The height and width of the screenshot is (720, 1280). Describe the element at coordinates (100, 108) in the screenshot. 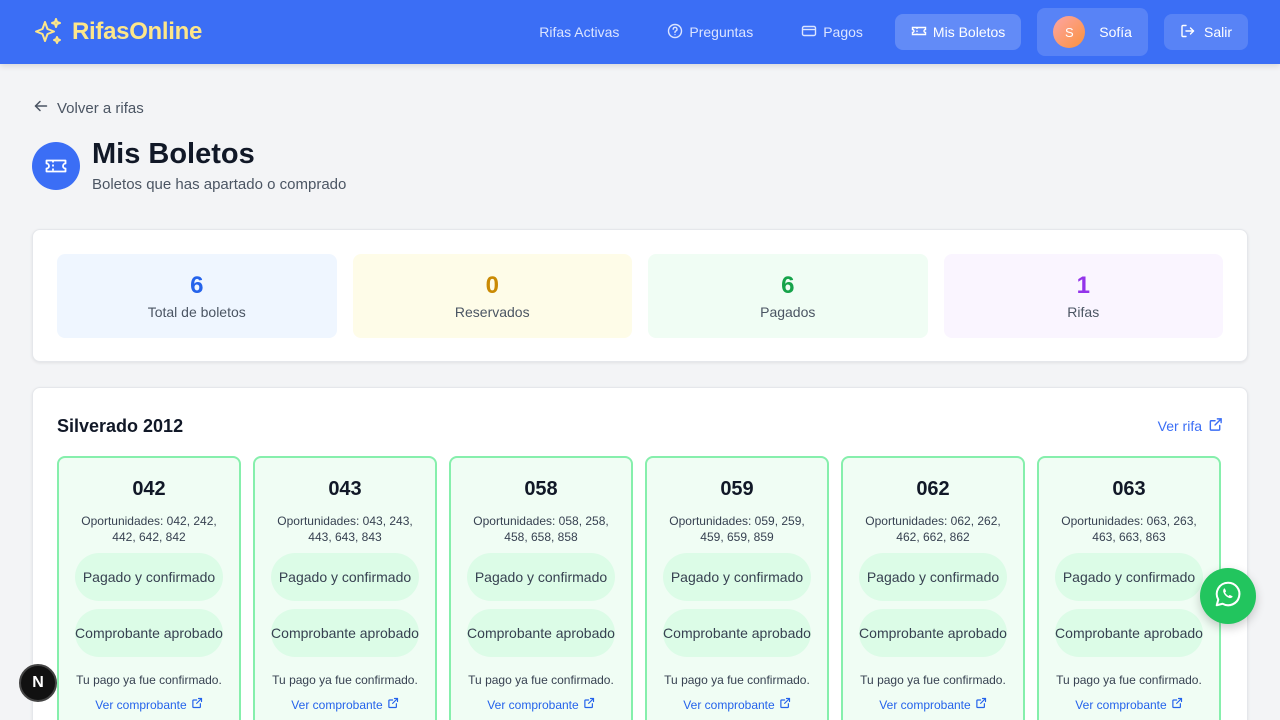

I see `back-link-label: Volver a rifas` at that location.